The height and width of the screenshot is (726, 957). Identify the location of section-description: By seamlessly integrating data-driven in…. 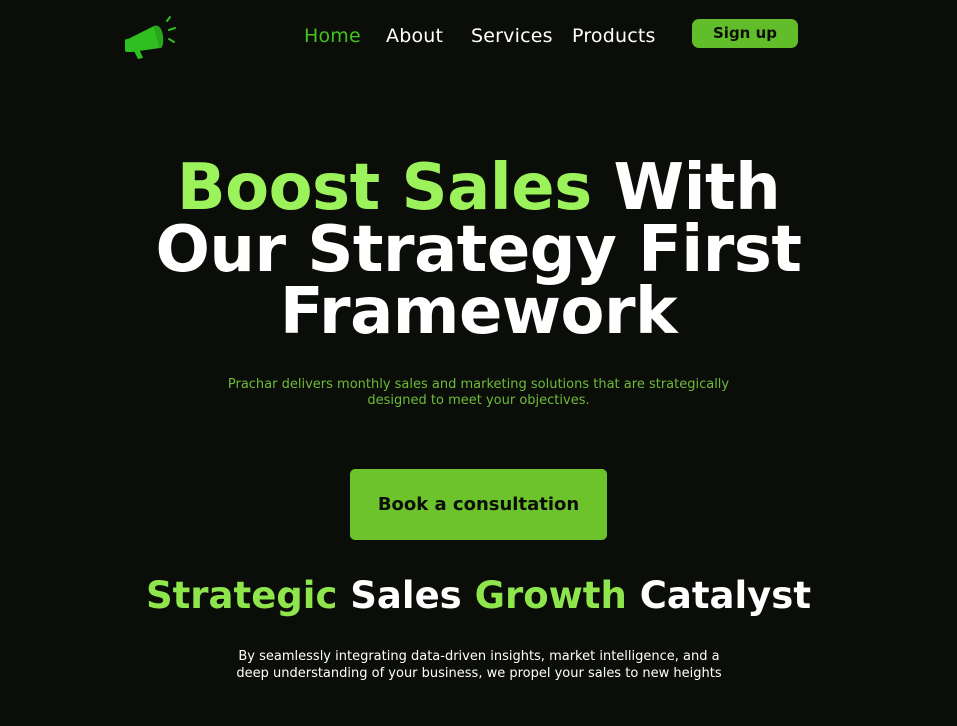
(479, 665).